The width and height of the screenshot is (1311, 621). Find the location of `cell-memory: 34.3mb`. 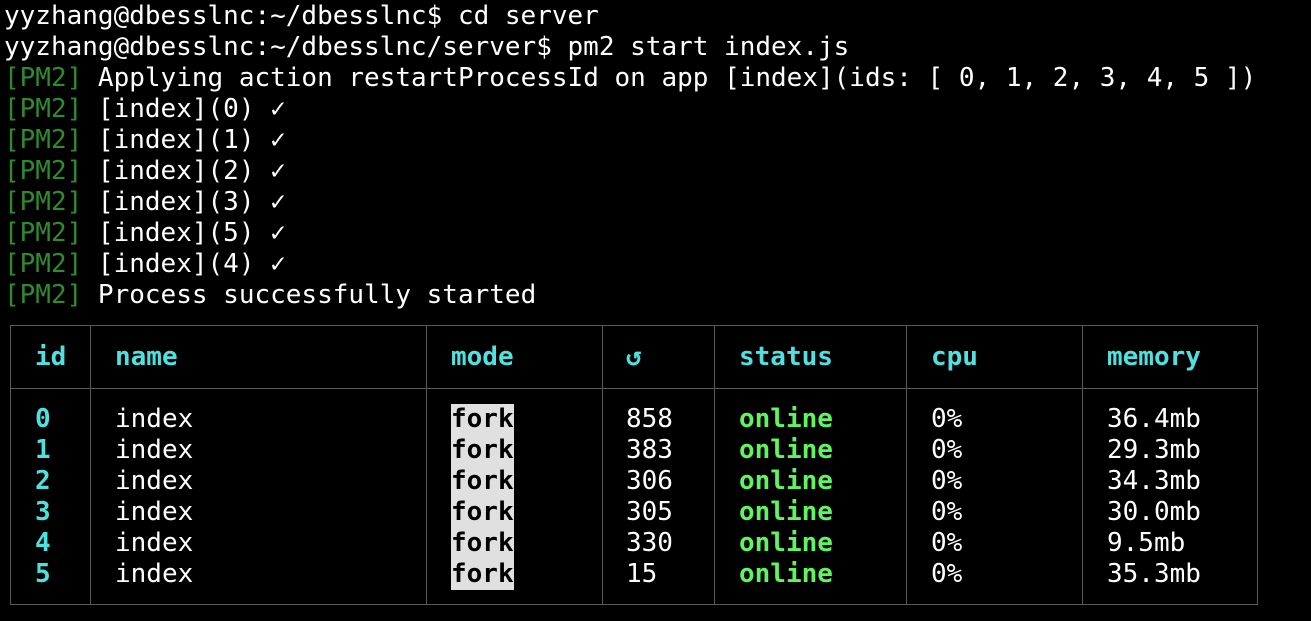

cell-memory: 34.3mb is located at coordinates (1154, 481).